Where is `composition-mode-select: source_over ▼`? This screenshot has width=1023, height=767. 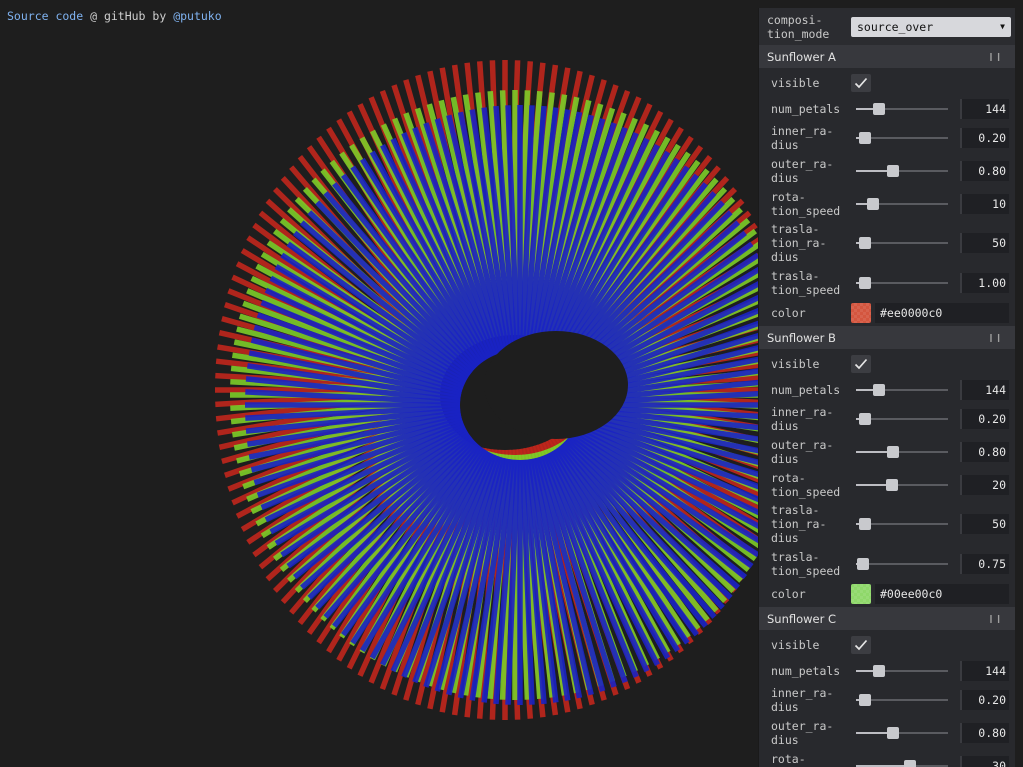 composition-mode-select: source_over ▼ is located at coordinates (931, 26).